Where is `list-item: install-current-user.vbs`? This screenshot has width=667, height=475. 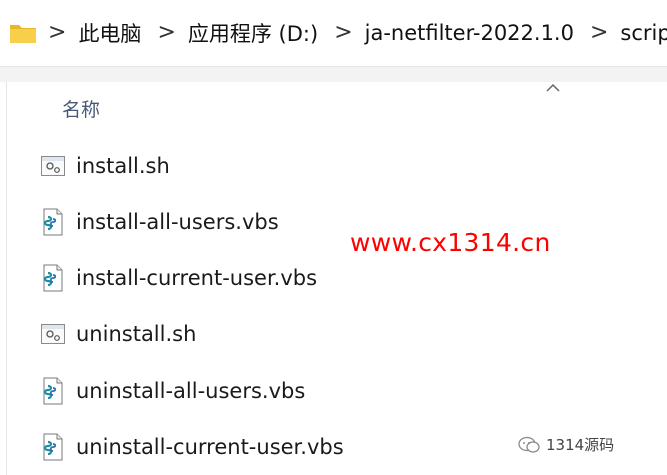 list-item: install-current-user.vbs is located at coordinates (178, 278).